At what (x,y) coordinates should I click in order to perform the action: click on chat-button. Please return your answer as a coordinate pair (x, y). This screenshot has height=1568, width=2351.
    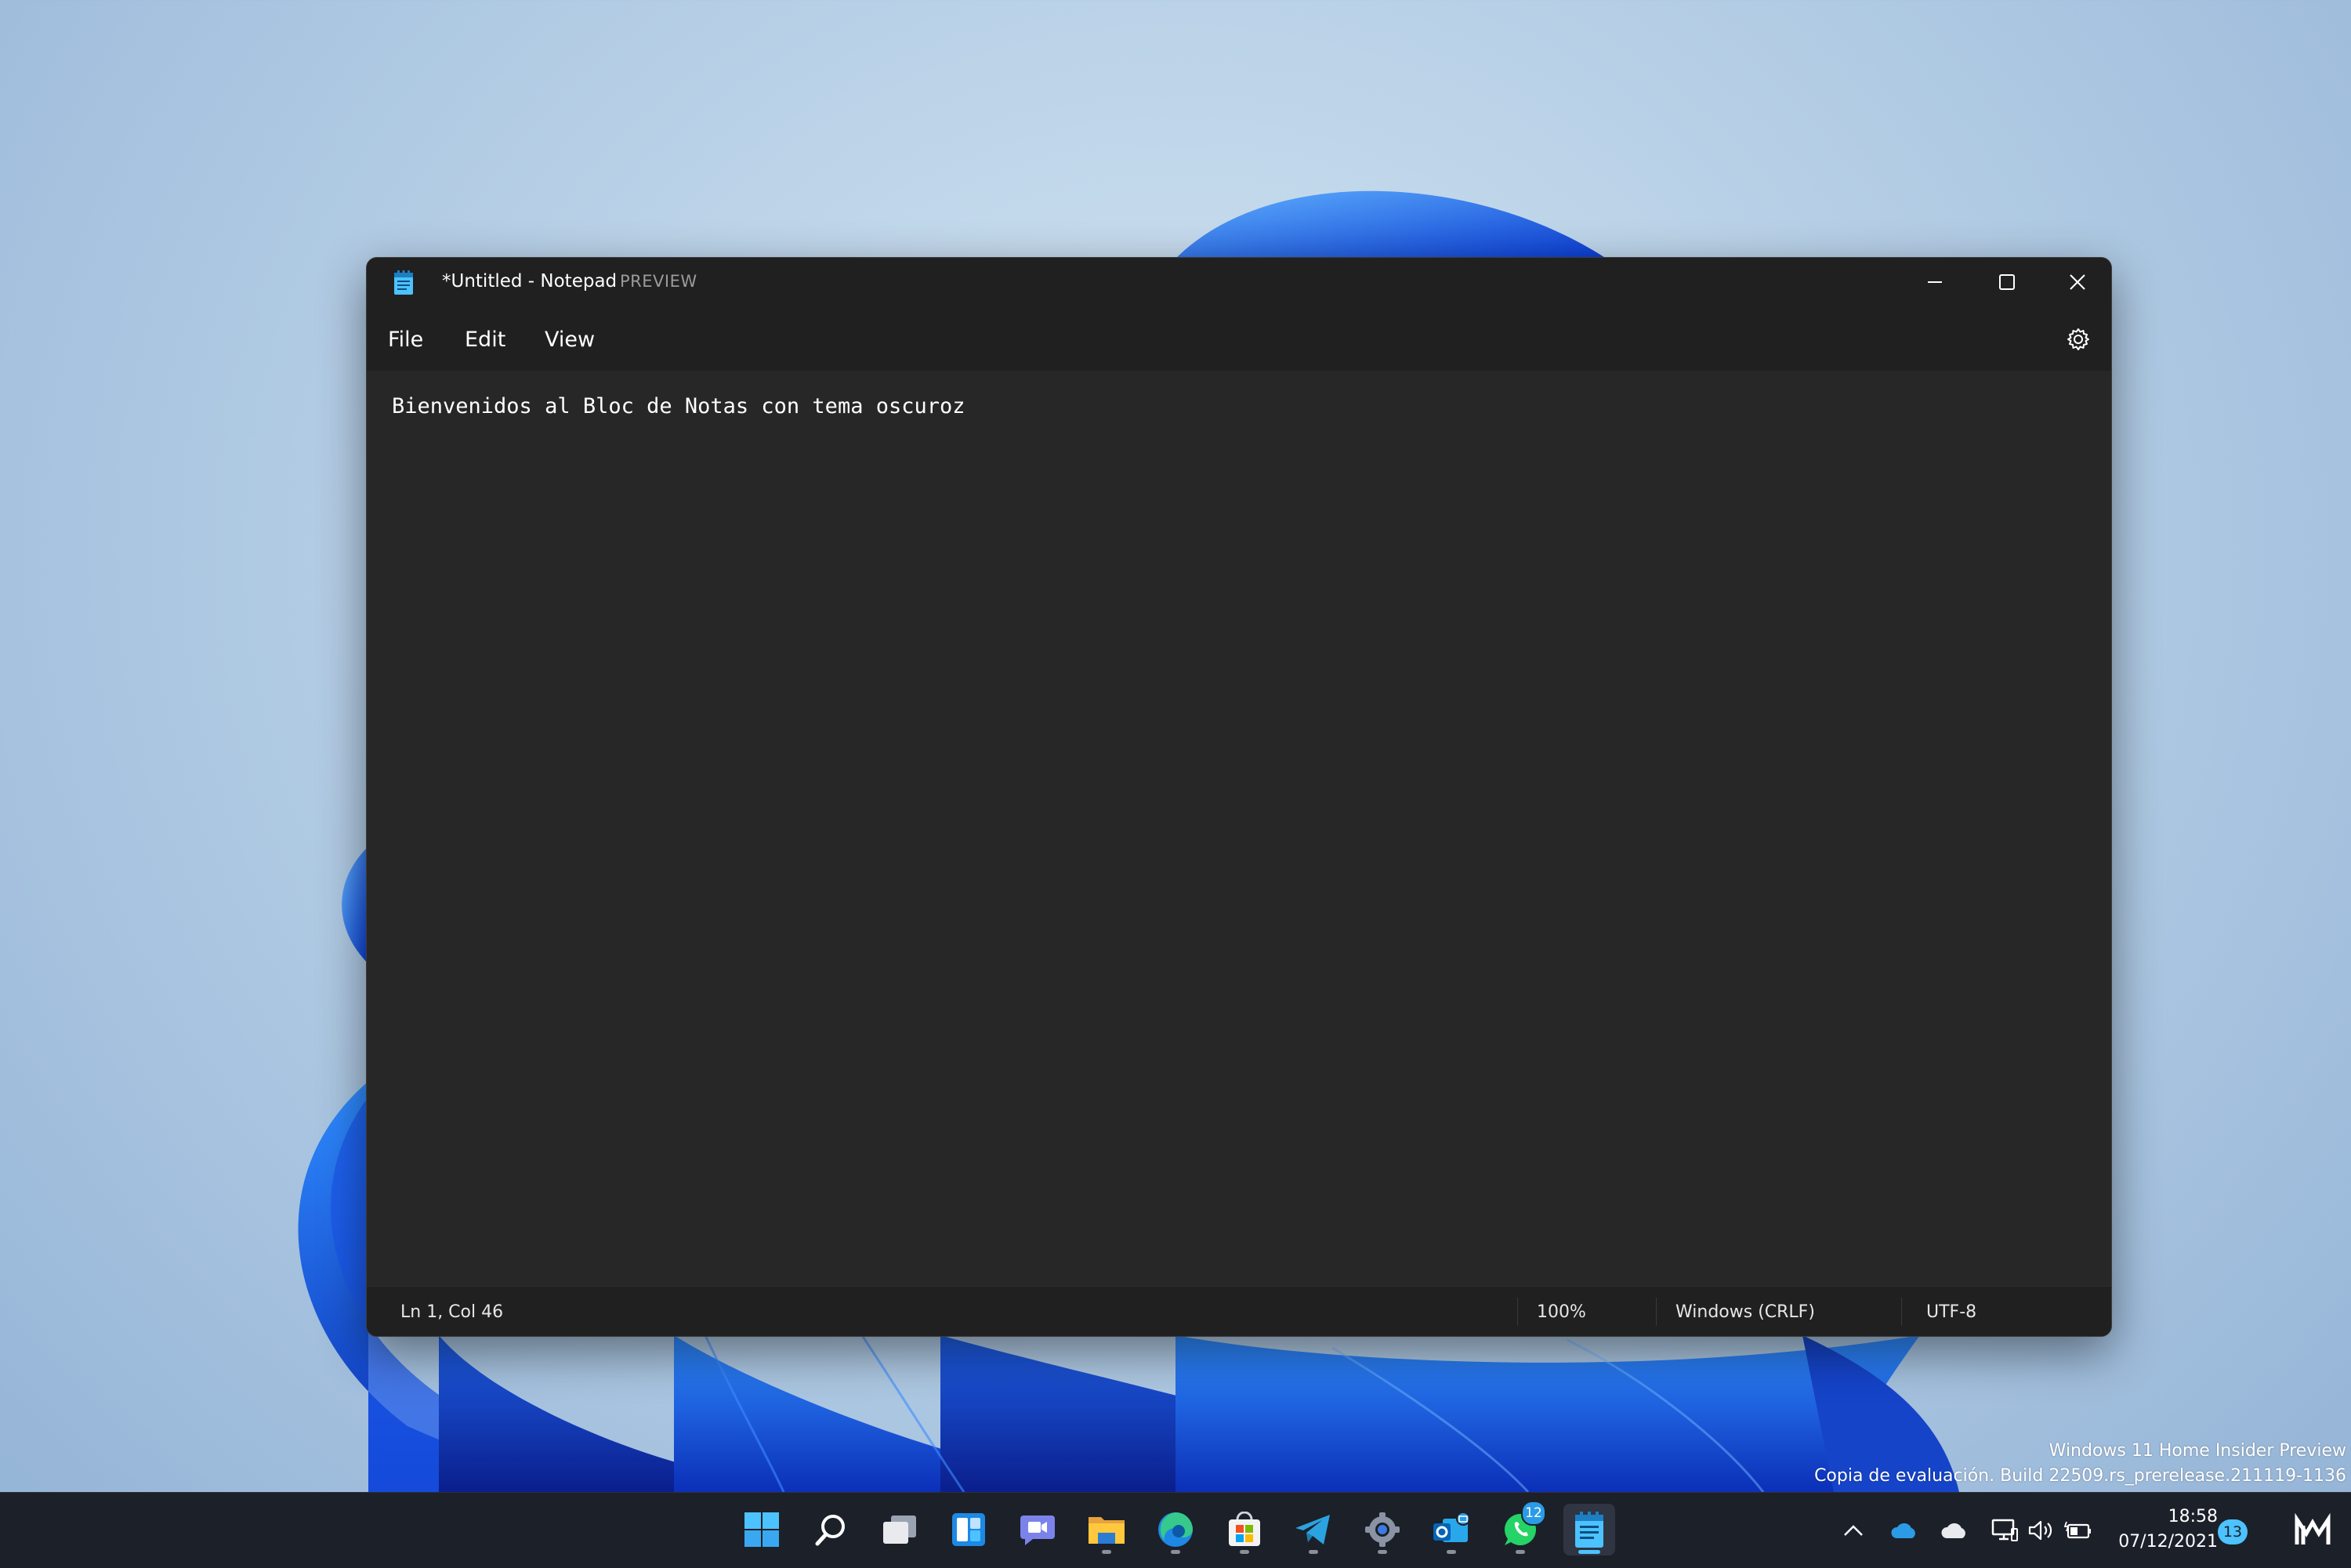
    Looking at the image, I should click on (1037, 1530).